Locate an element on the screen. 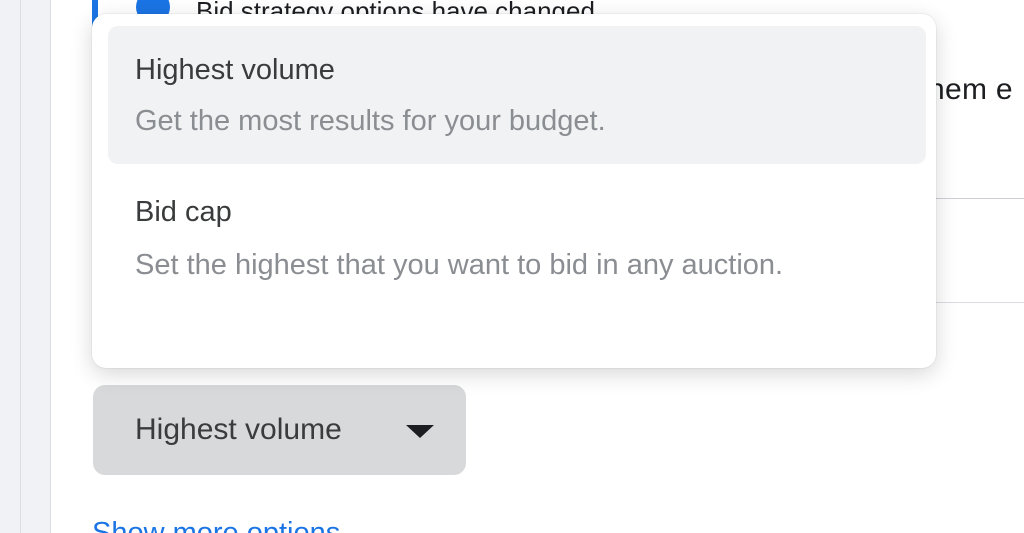 This screenshot has height=533, width=1024. left-gutter is located at coordinates (10, 266).